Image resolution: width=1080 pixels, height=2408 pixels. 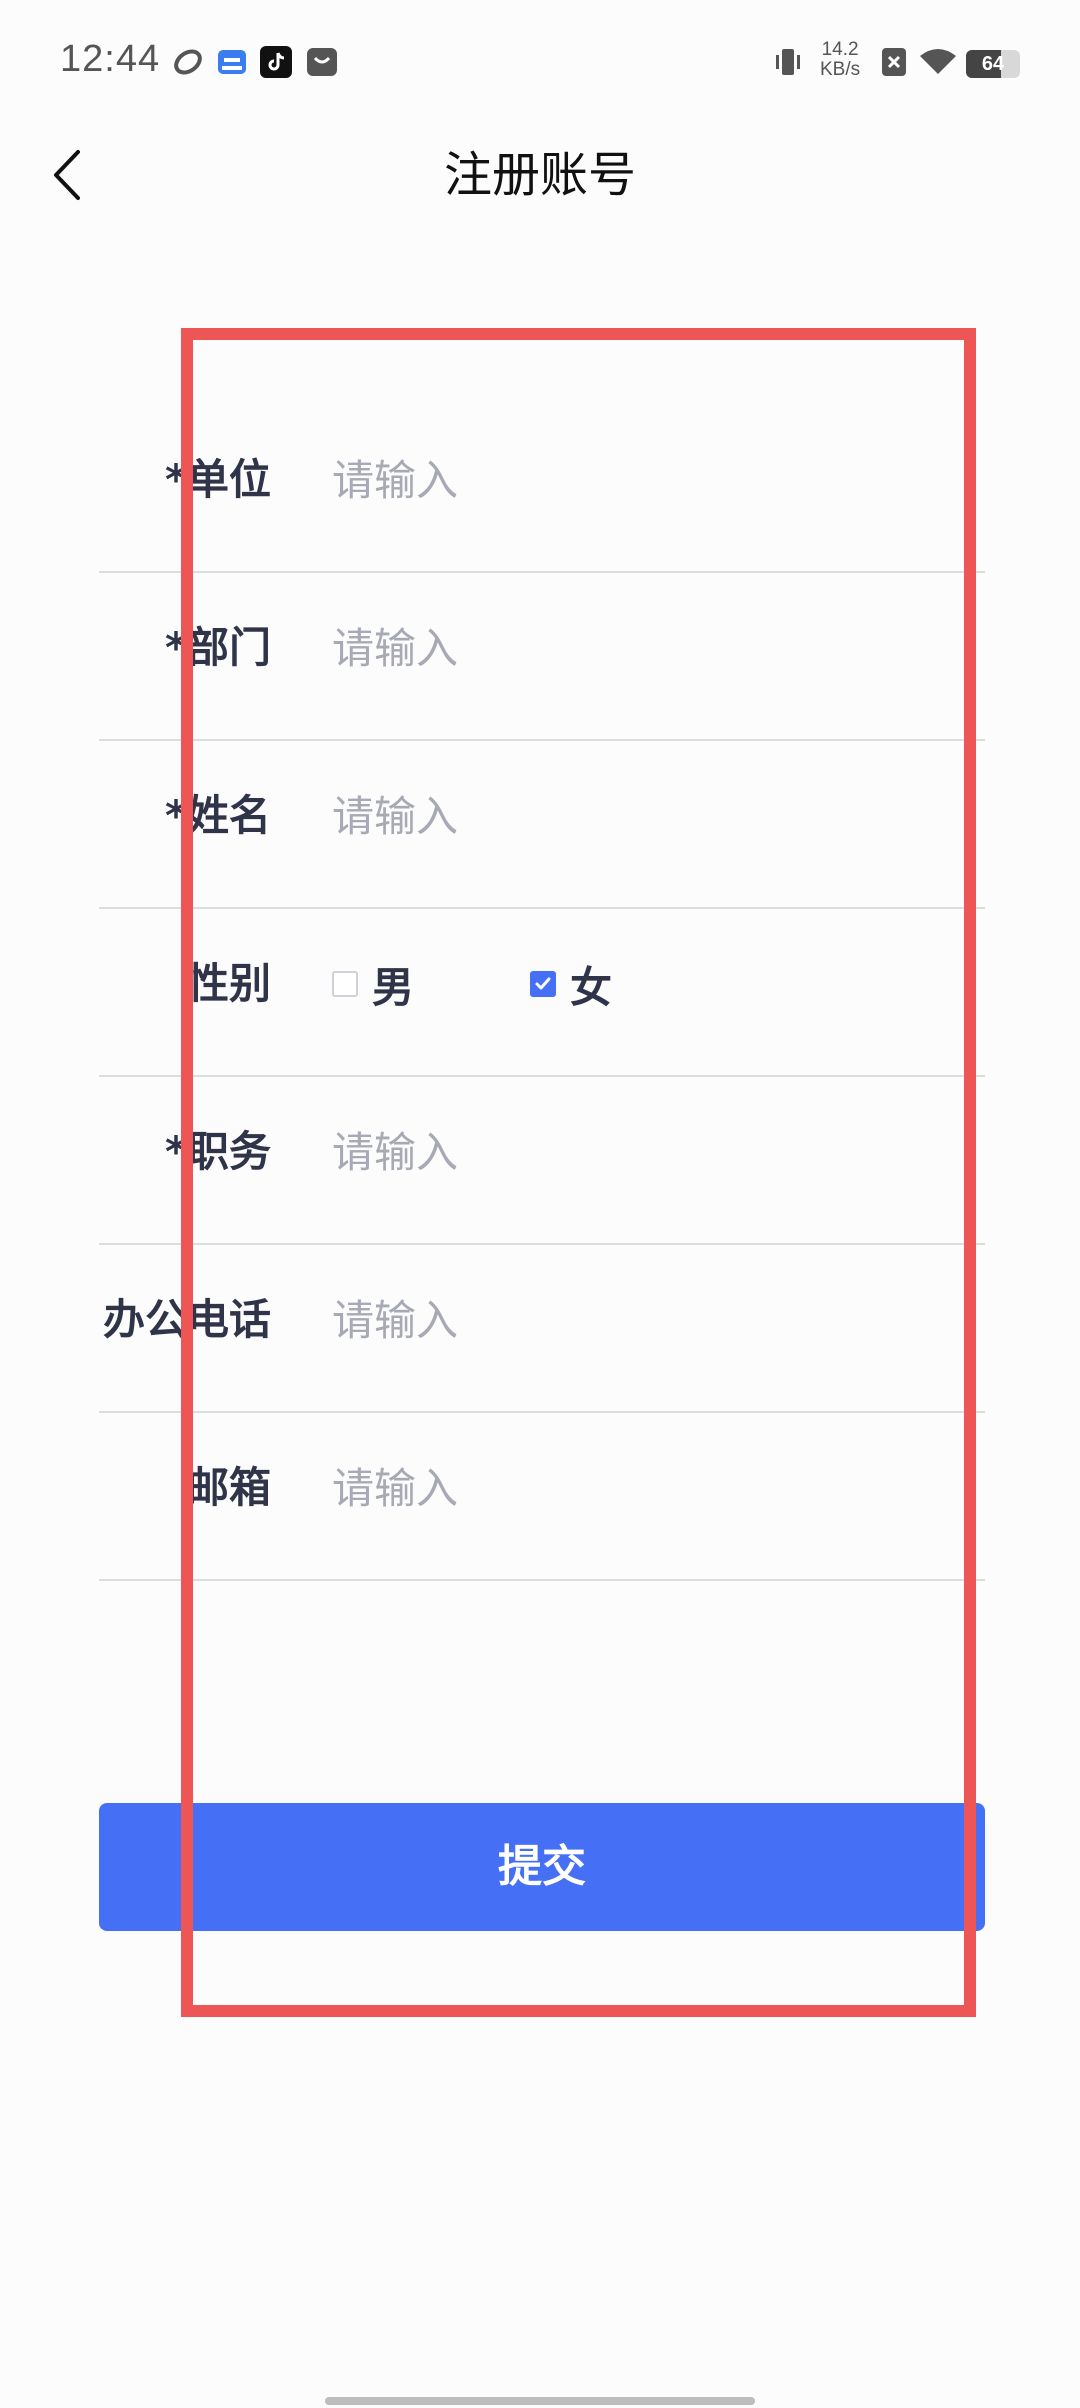 I want to click on email-input, so click(x=632, y=1488).